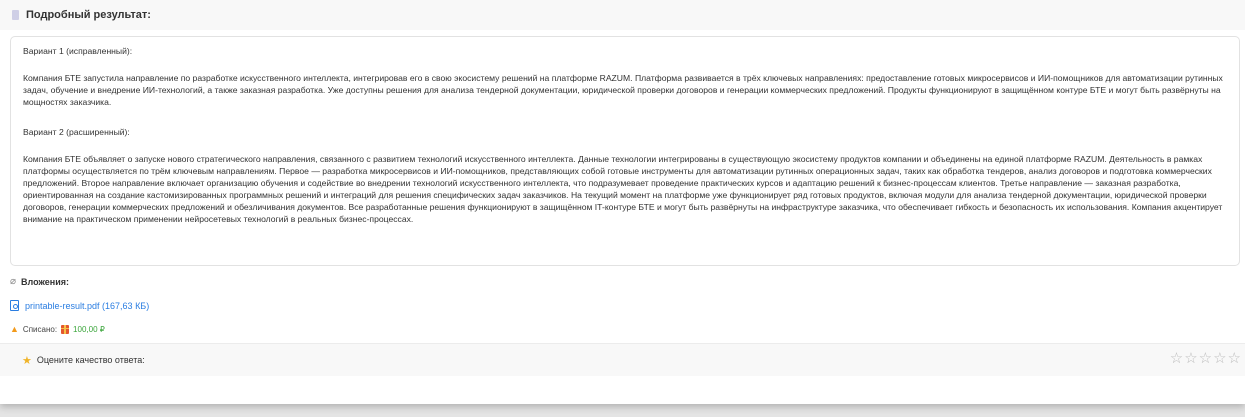  I want to click on rating-star-3: ☆, so click(1205, 359).